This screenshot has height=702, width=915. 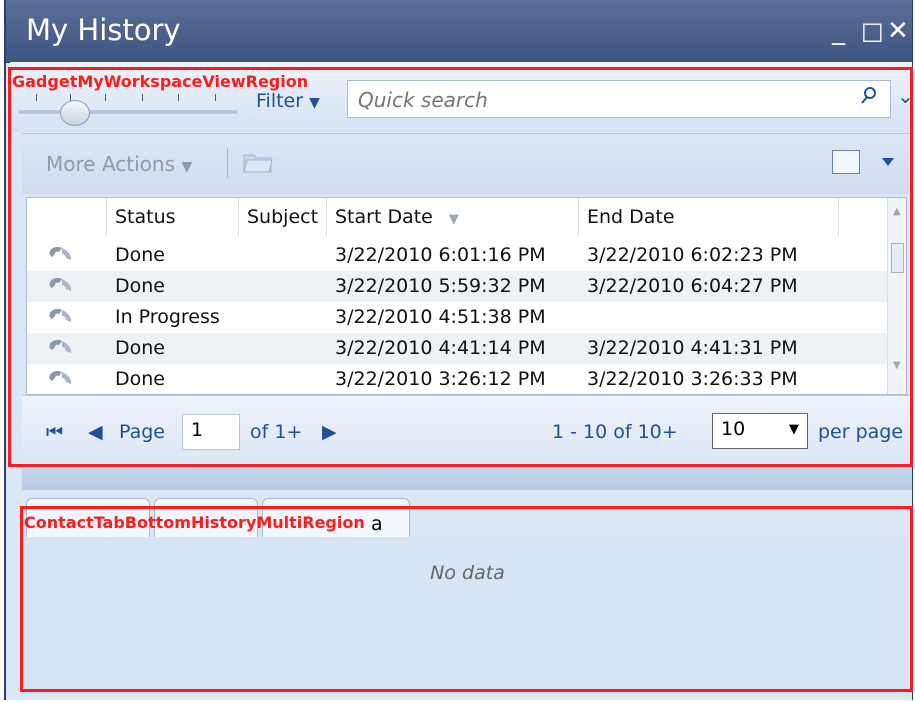 I want to click on section-divider, so click(x=467, y=479).